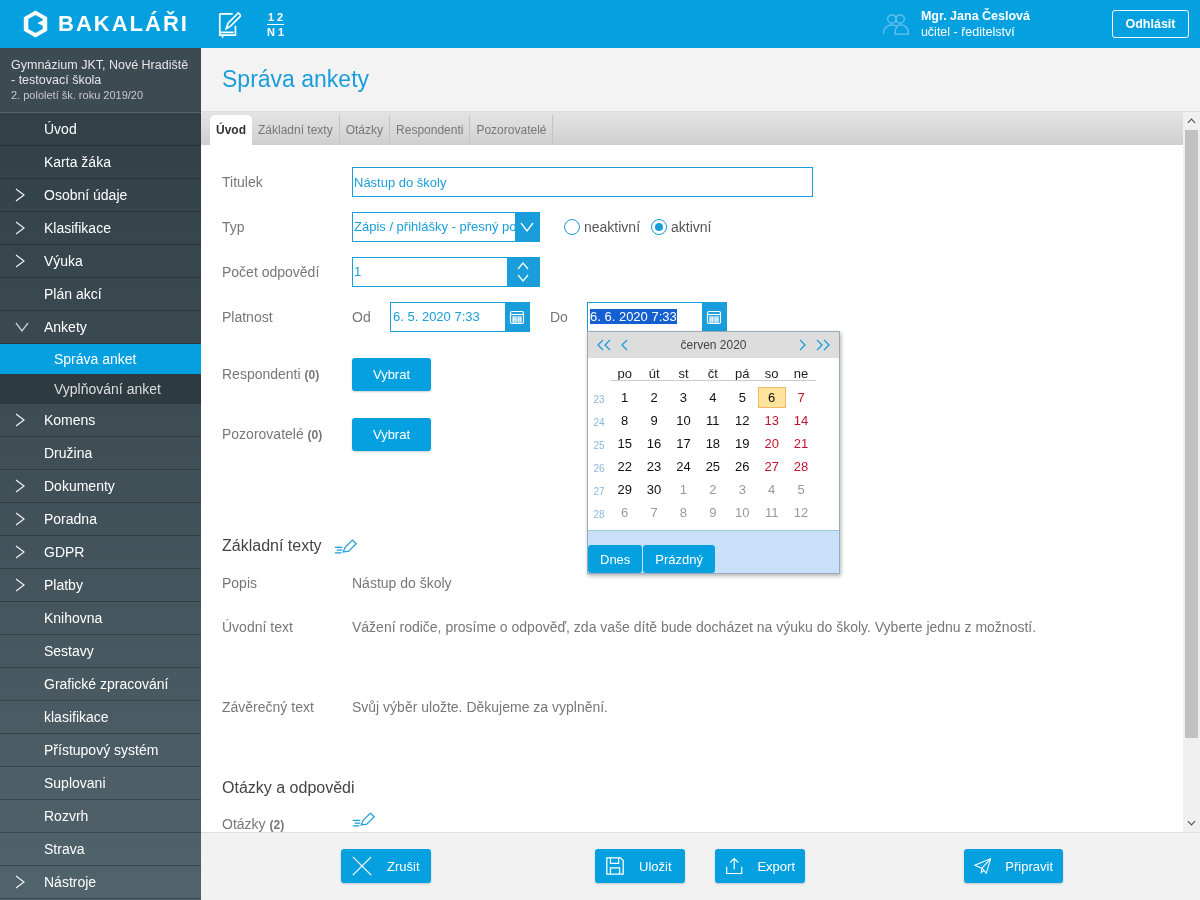 The image size is (1200, 900). I want to click on weekday-label: čt, so click(712, 373).